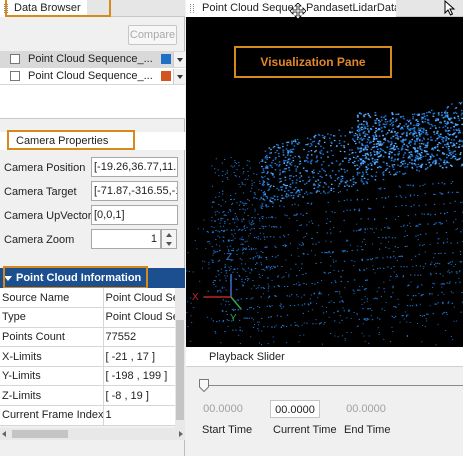  I want to click on prop-value: 1, so click(139, 415).